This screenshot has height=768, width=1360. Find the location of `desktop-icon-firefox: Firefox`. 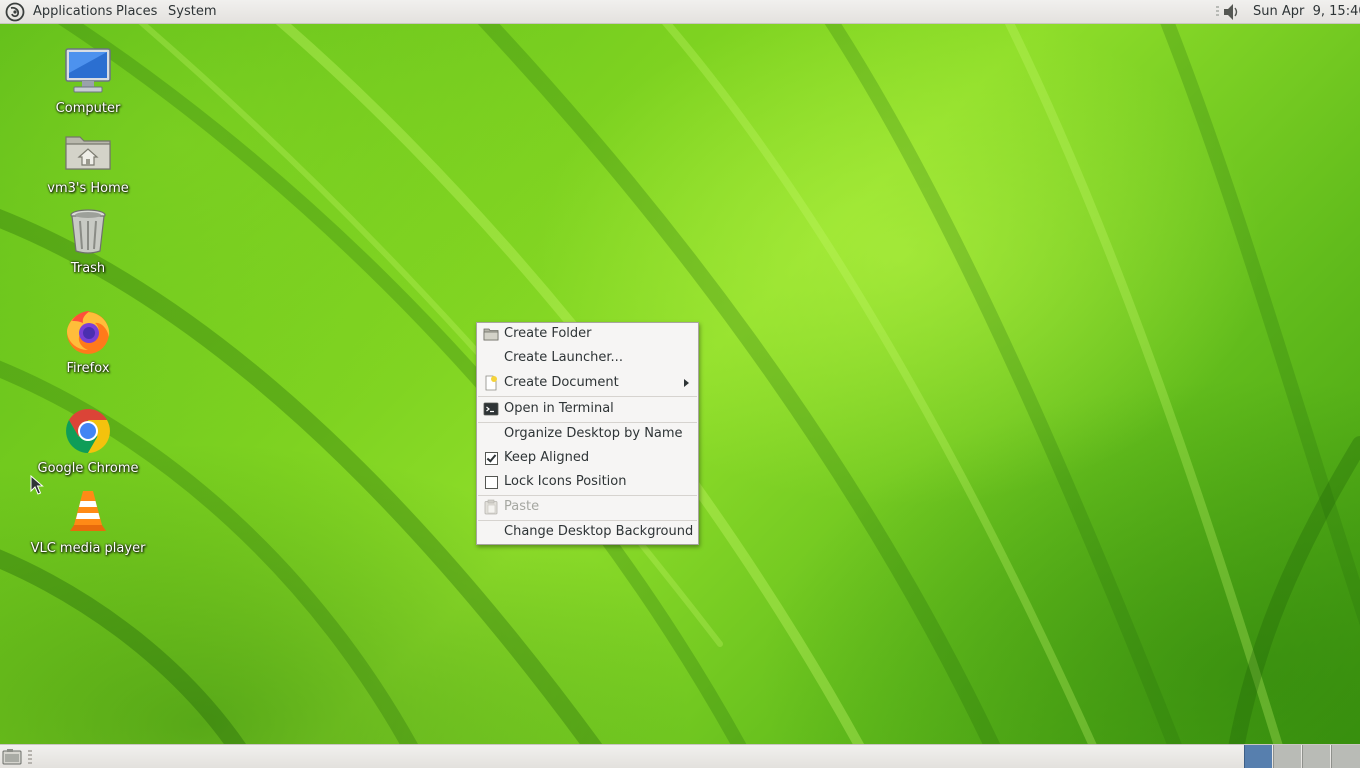

desktop-icon-firefox: Firefox is located at coordinates (88, 340).